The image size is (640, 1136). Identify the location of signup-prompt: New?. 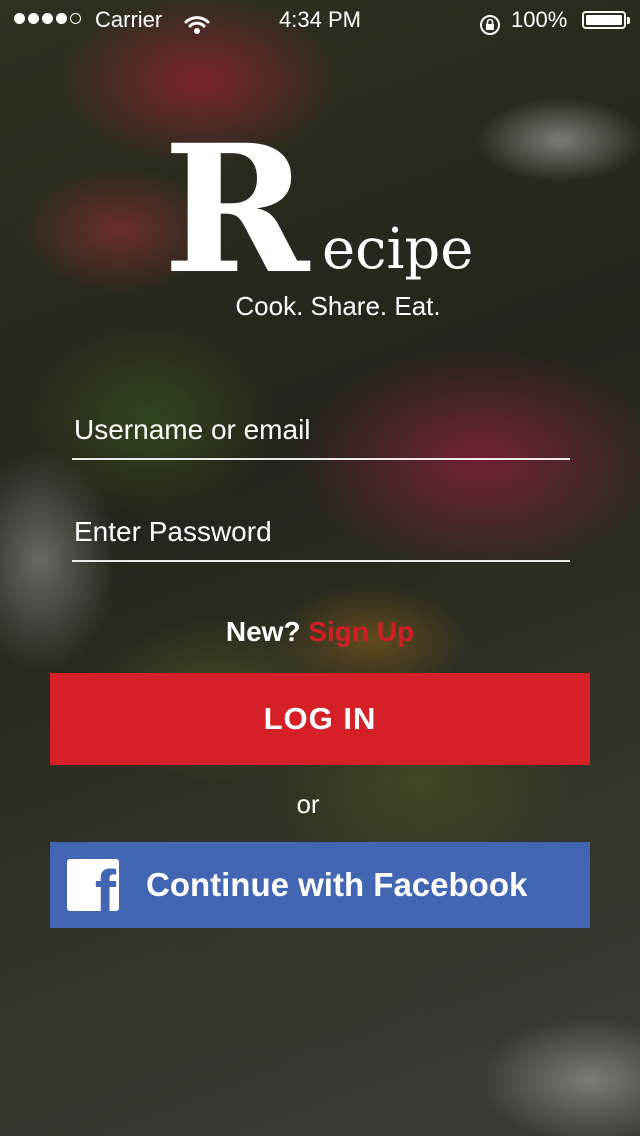
(263, 631).